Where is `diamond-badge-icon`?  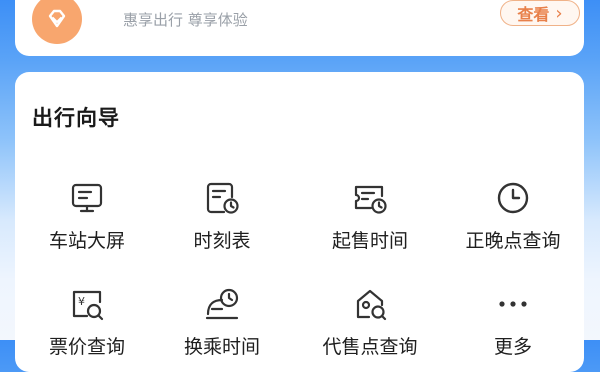
diamond-badge-icon is located at coordinates (57, 22).